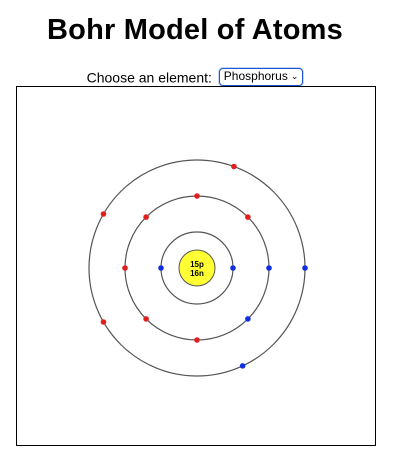  What do you see at coordinates (294, 76) in the screenshot?
I see `chevron-down-icon: ⌄` at bounding box center [294, 76].